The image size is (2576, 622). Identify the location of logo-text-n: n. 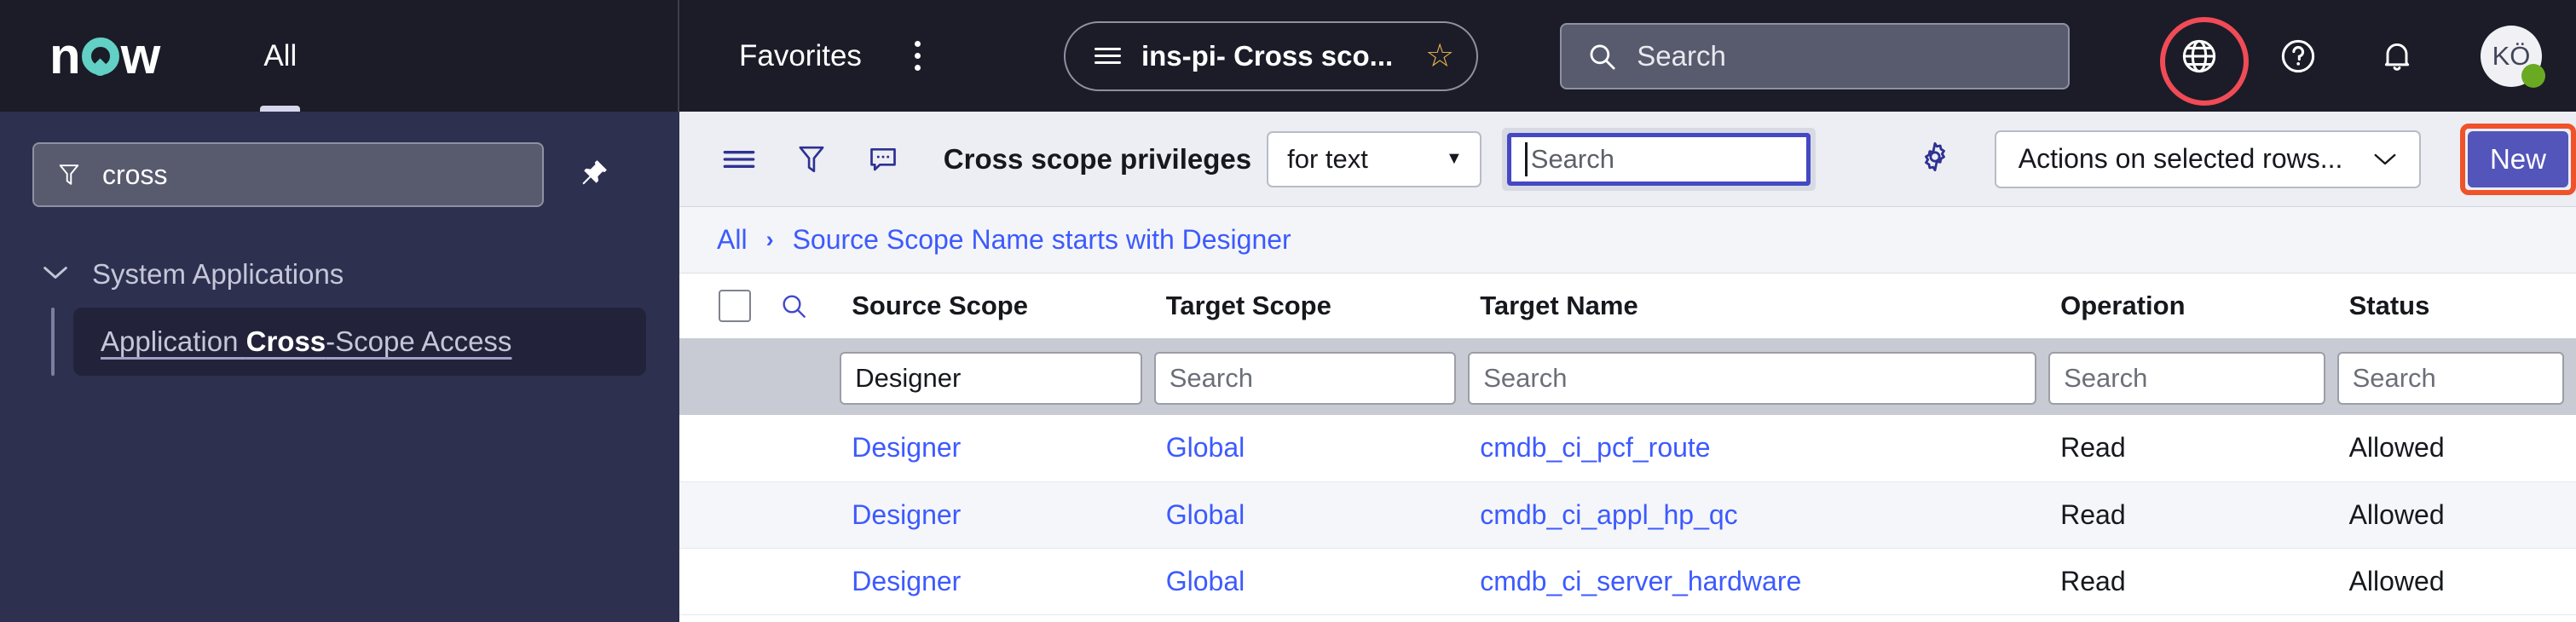
(65, 55).